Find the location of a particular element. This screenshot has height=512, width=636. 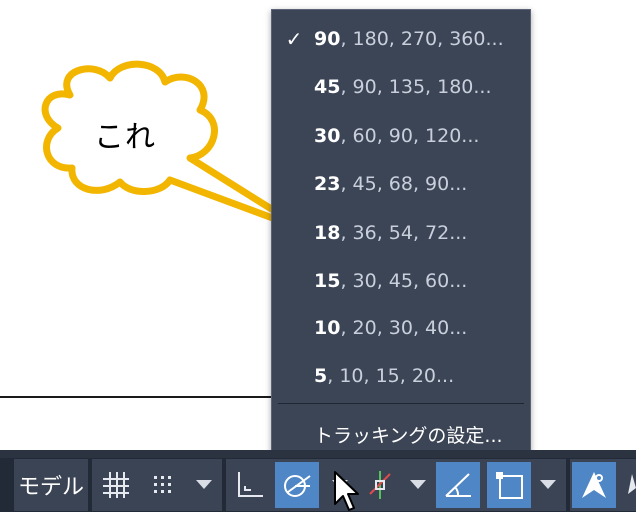

dynamic-ucs-angle-icon is located at coordinates (458, 485).